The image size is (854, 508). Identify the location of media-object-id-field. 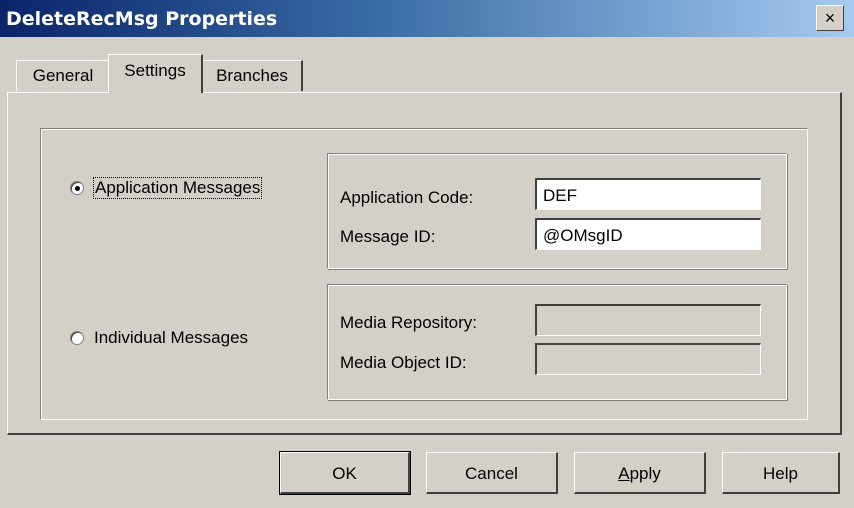
(648, 359).